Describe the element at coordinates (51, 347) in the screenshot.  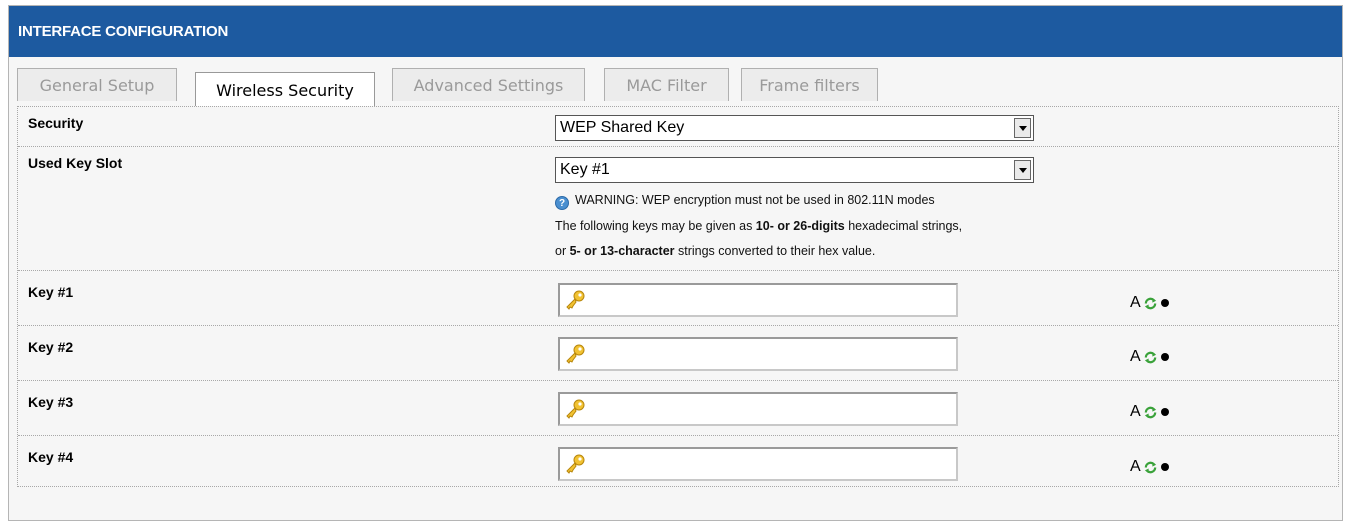
I see `key-2-label: Key #2` at that location.